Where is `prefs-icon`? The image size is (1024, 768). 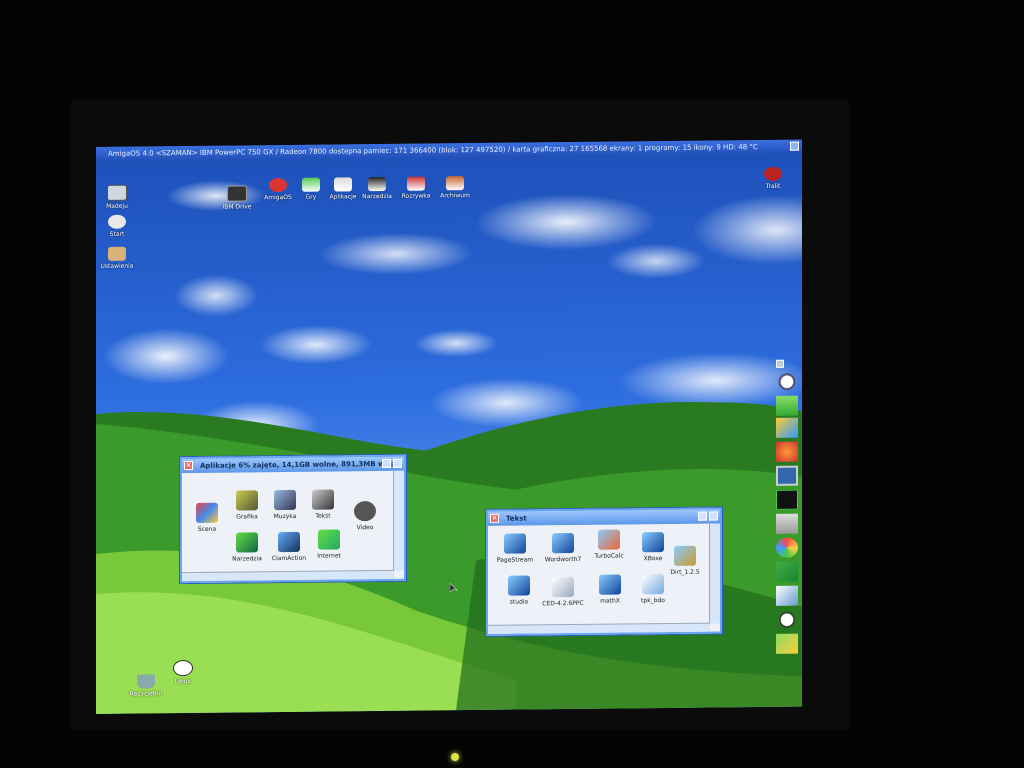
prefs-icon is located at coordinates (117, 253).